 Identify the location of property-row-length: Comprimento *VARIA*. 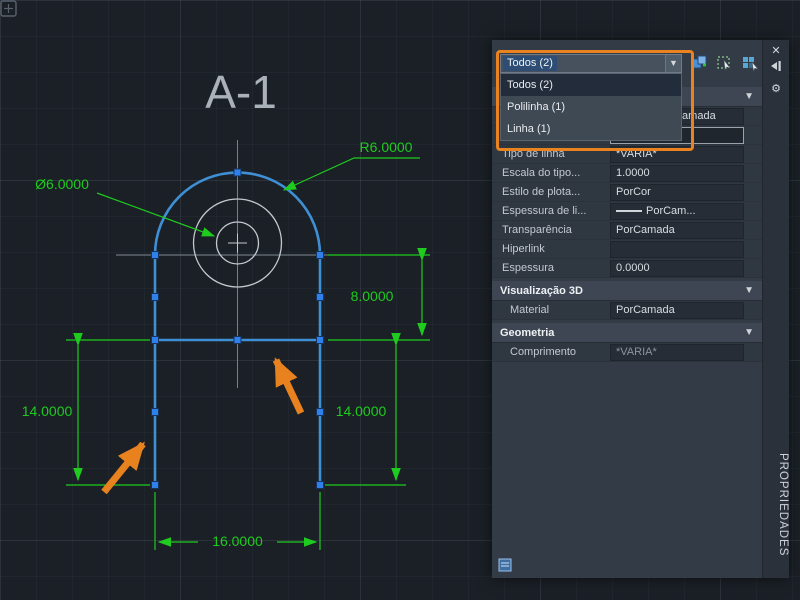
(627, 352).